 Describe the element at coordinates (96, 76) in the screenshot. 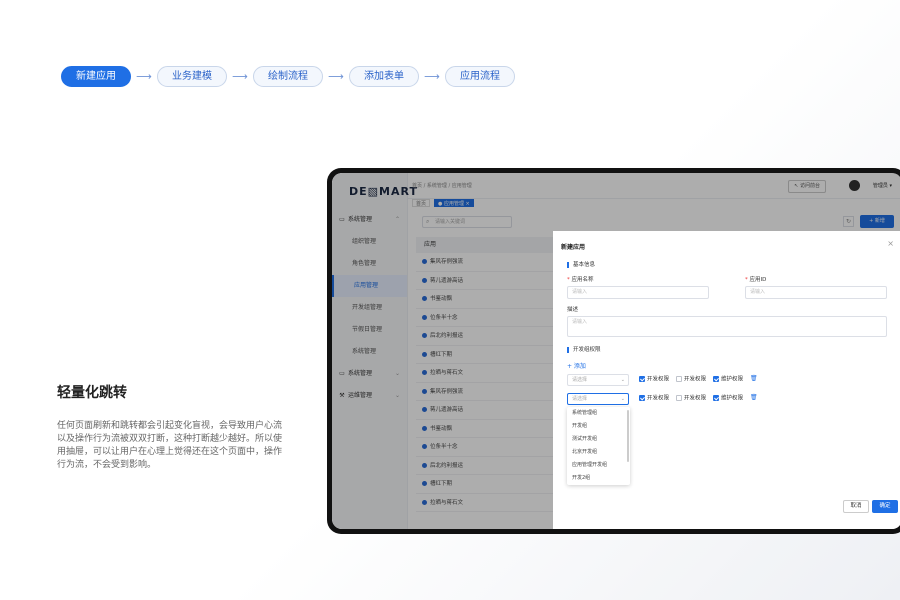

I see `step-1: 新建应用` at that location.